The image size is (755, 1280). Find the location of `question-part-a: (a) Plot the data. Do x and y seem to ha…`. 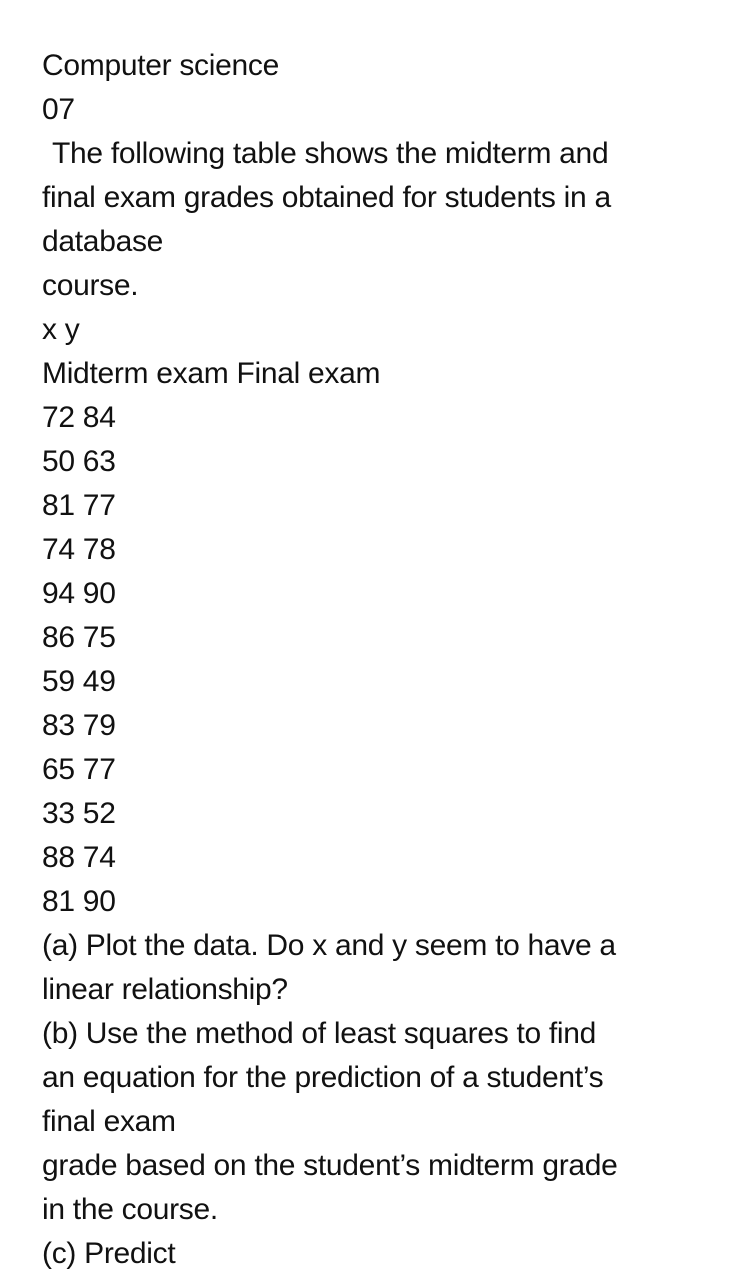

question-part-a: (a) Plot the data. Do x and y seem to ha… is located at coordinates (329, 945).